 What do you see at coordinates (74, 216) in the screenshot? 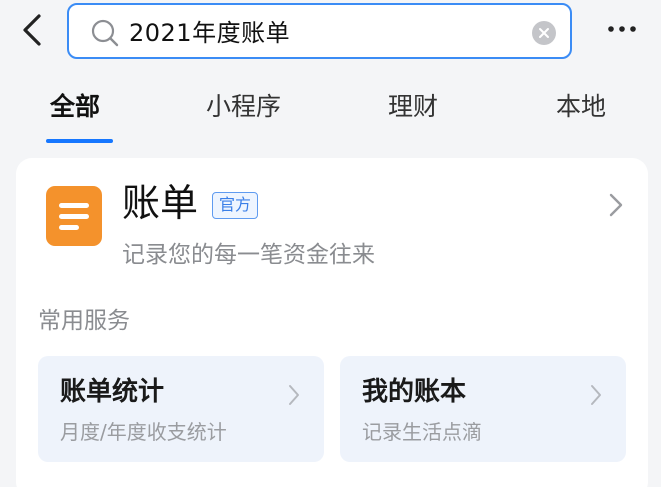
I see `bill-icon` at bounding box center [74, 216].